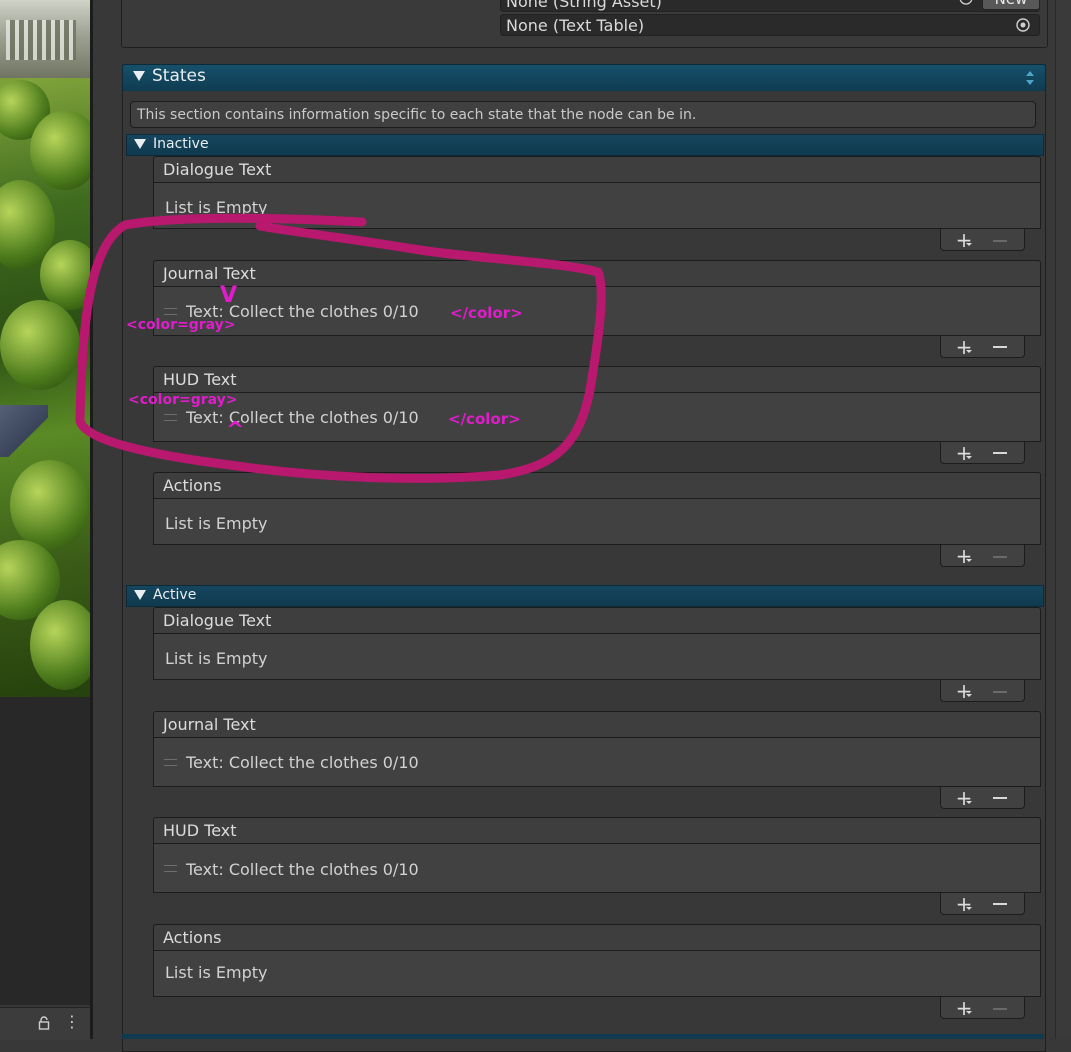  Describe the element at coordinates (91, 519) in the screenshot. I see `panel-splitter` at that location.